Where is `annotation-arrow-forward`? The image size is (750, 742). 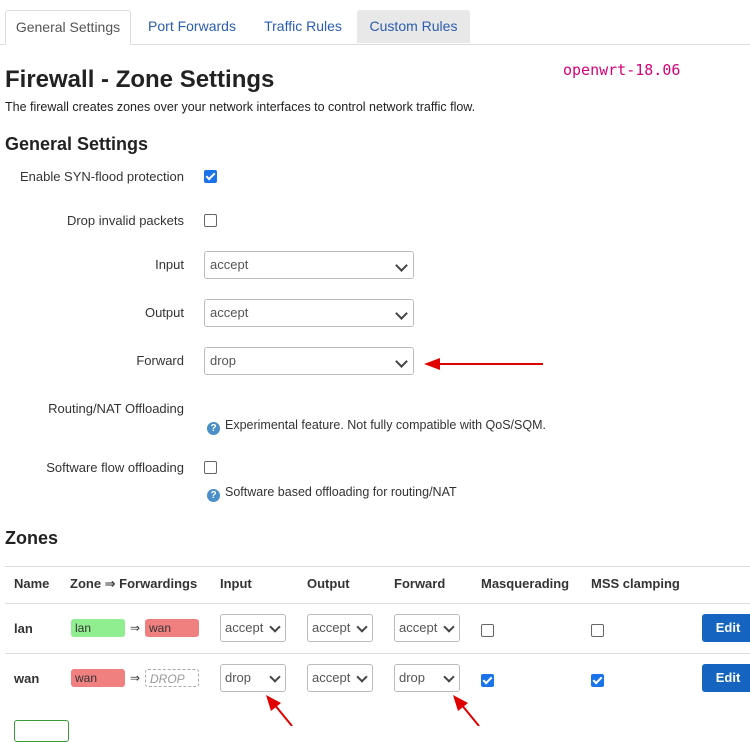
annotation-arrow-forward is located at coordinates (483, 364).